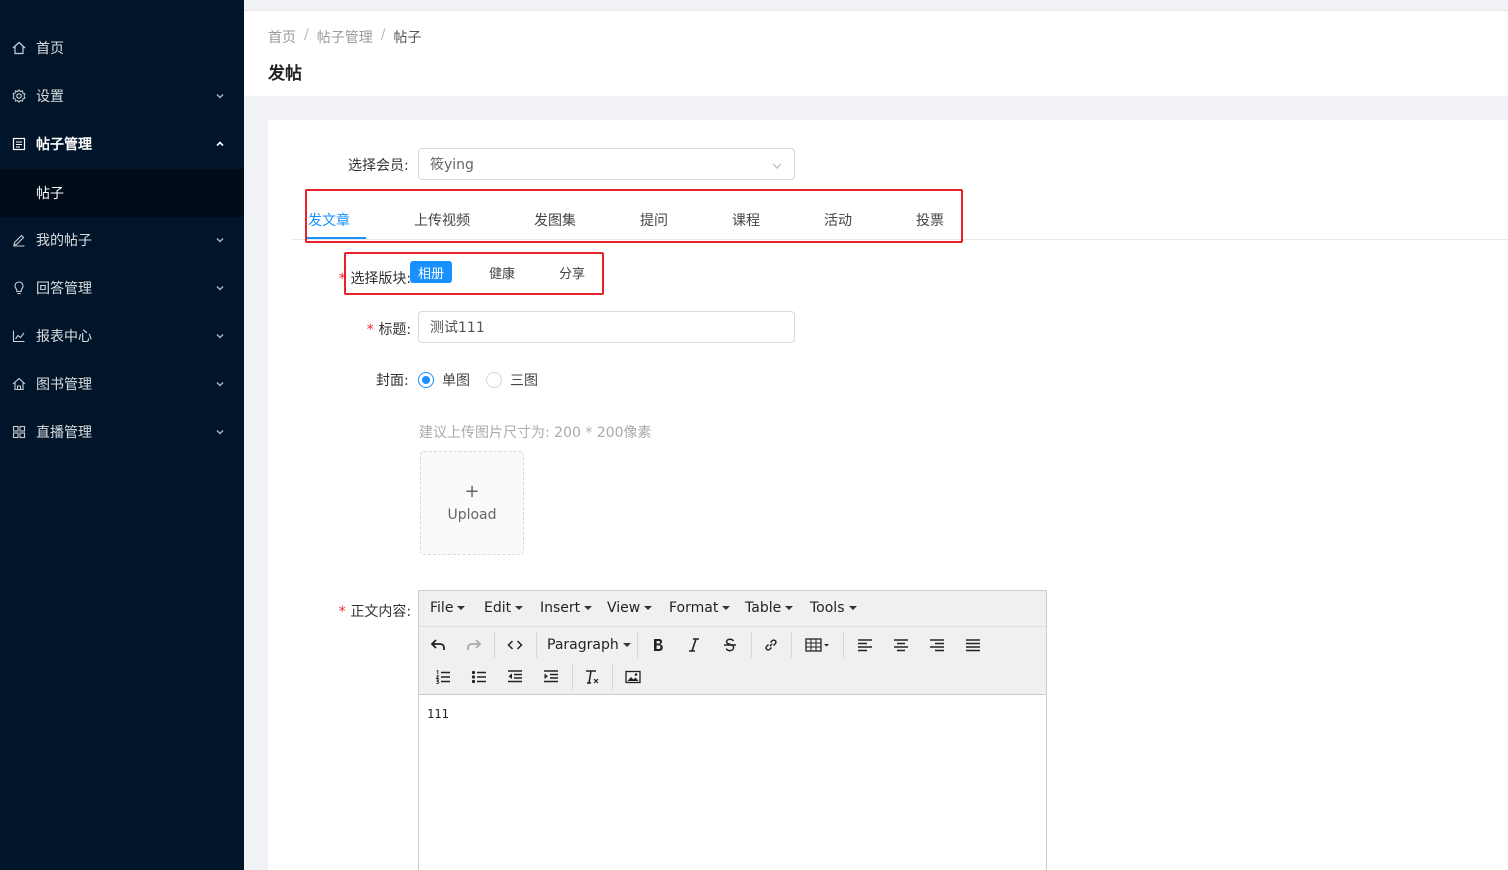 This screenshot has height=870, width=1508. Describe the element at coordinates (504, 608) in the screenshot. I see `editor-menu-edit: Edit` at that location.